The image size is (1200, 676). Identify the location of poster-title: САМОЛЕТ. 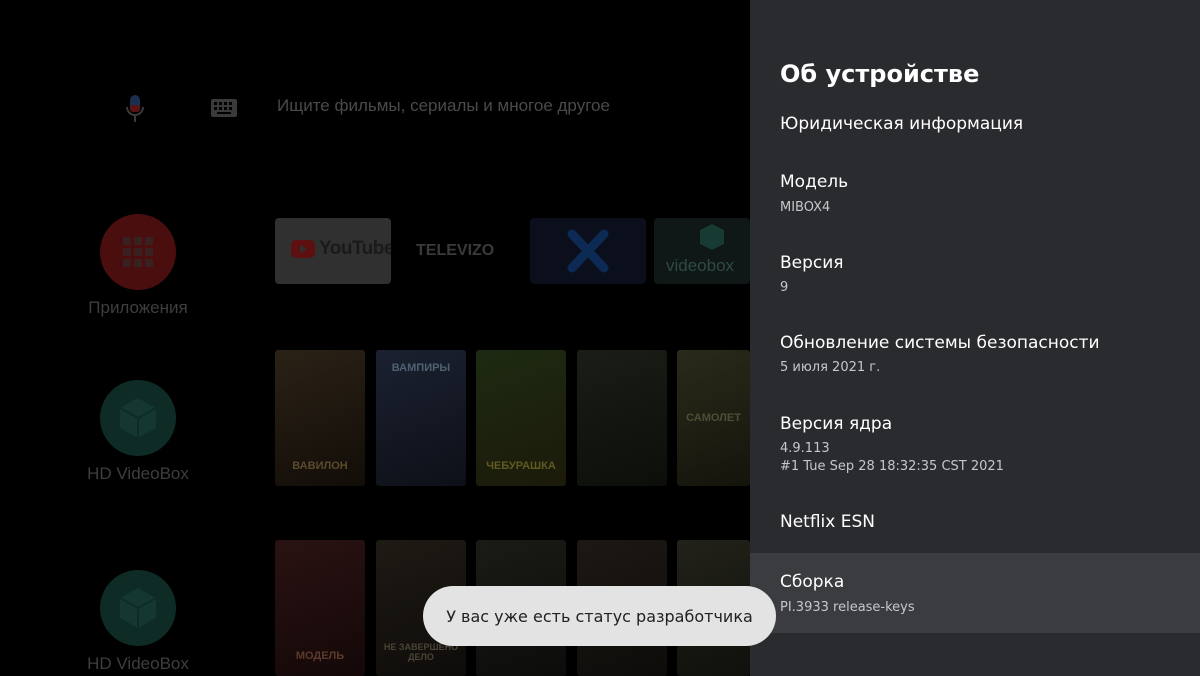
(713, 418).